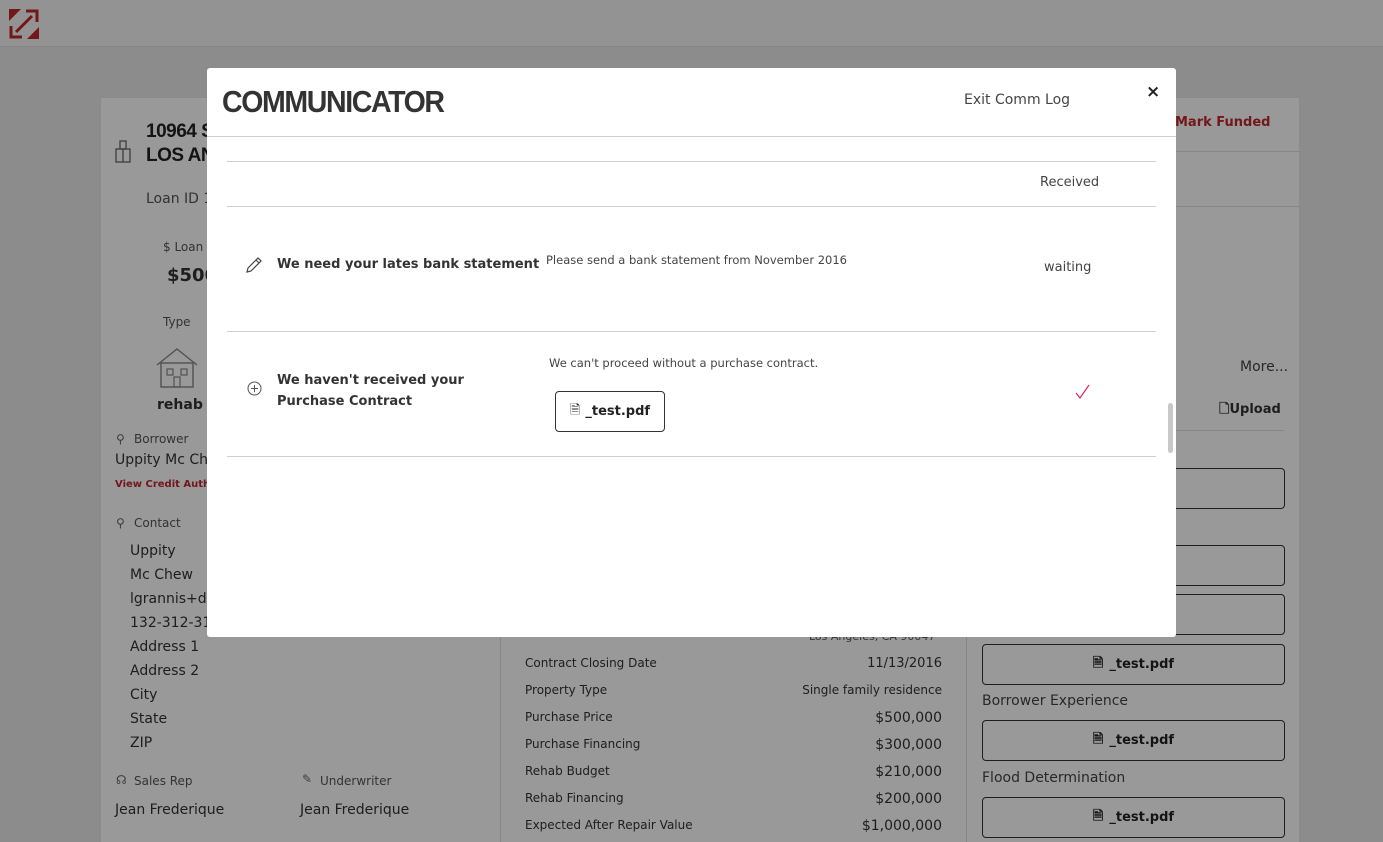 Image resolution: width=1383 pixels, height=842 pixels. Describe the element at coordinates (1170, 428) in the screenshot. I see `scrollbar` at that location.